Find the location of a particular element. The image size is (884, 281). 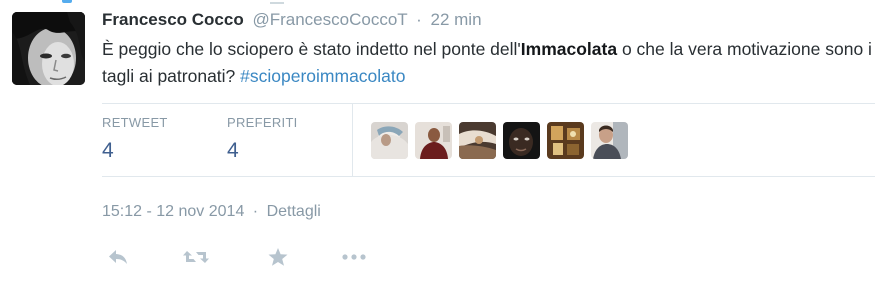

author-username: @FrancescoCoccoT is located at coordinates (329, 19).